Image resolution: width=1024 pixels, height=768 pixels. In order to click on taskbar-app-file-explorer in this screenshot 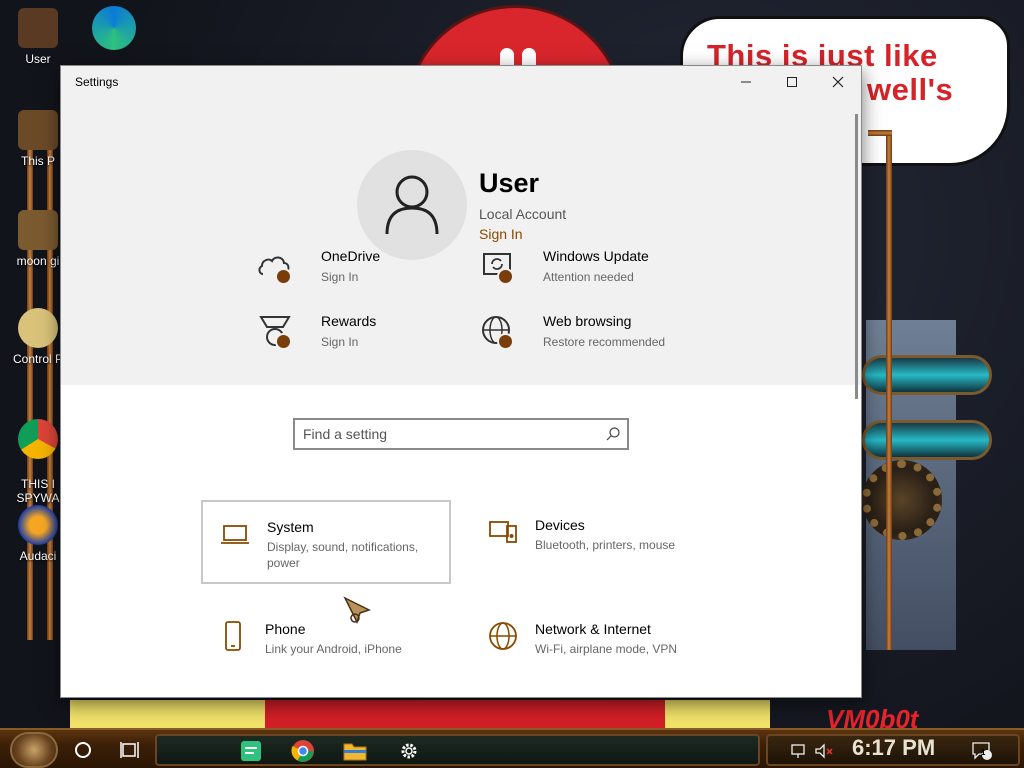, I will do `click(355, 751)`.